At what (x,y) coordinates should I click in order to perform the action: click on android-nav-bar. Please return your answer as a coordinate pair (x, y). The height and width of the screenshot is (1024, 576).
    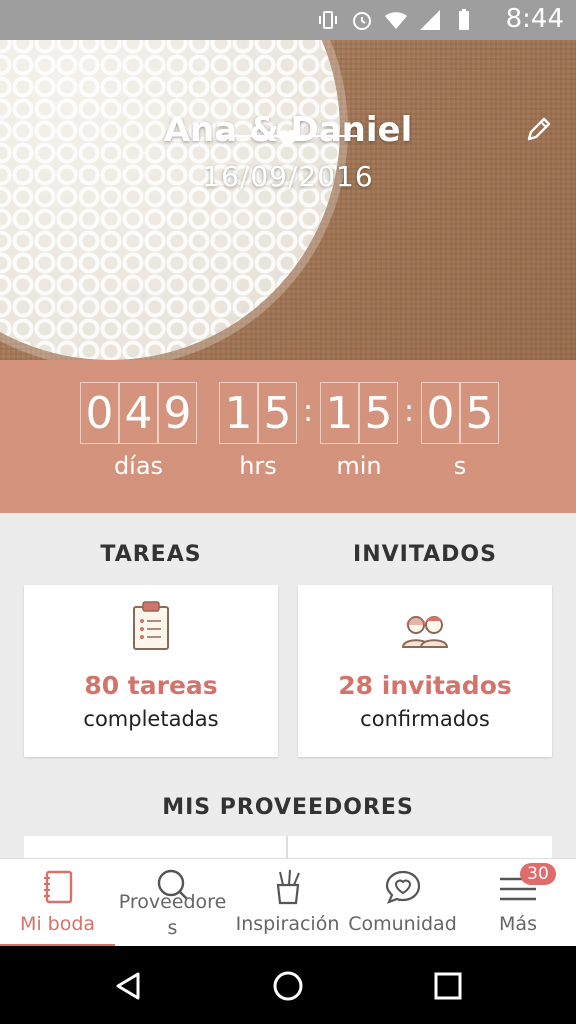
    Looking at the image, I should click on (288, 985).